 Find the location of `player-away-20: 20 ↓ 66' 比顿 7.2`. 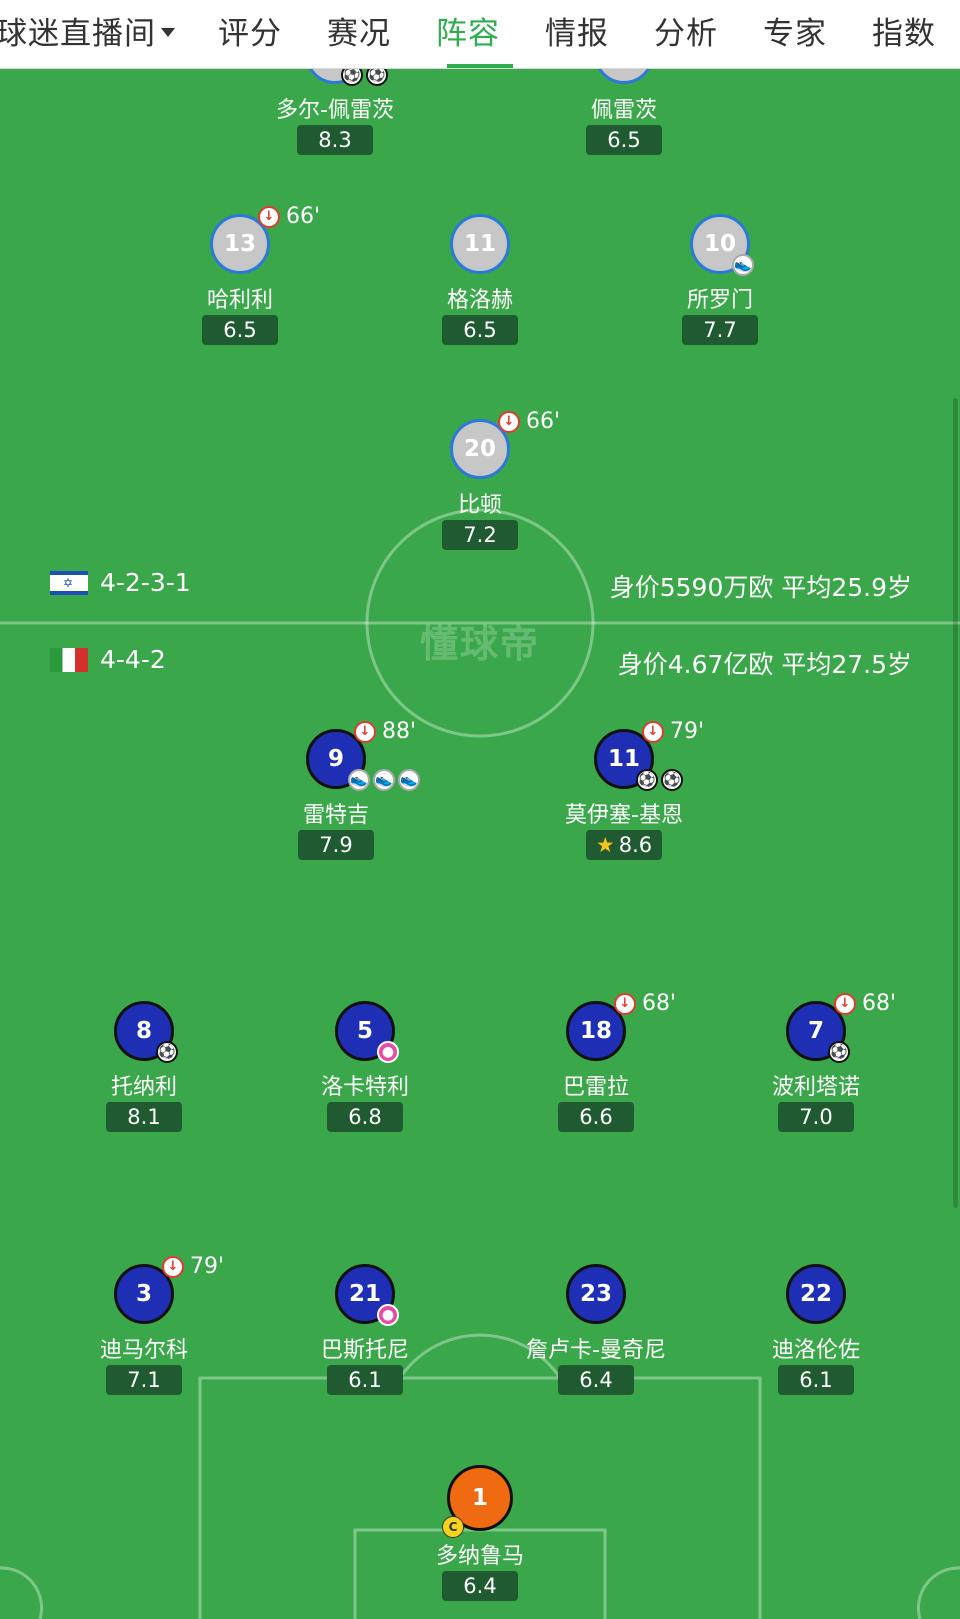

player-away-20: 20 ↓ 66' 比顿 7.2 is located at coordinates (480, 489).